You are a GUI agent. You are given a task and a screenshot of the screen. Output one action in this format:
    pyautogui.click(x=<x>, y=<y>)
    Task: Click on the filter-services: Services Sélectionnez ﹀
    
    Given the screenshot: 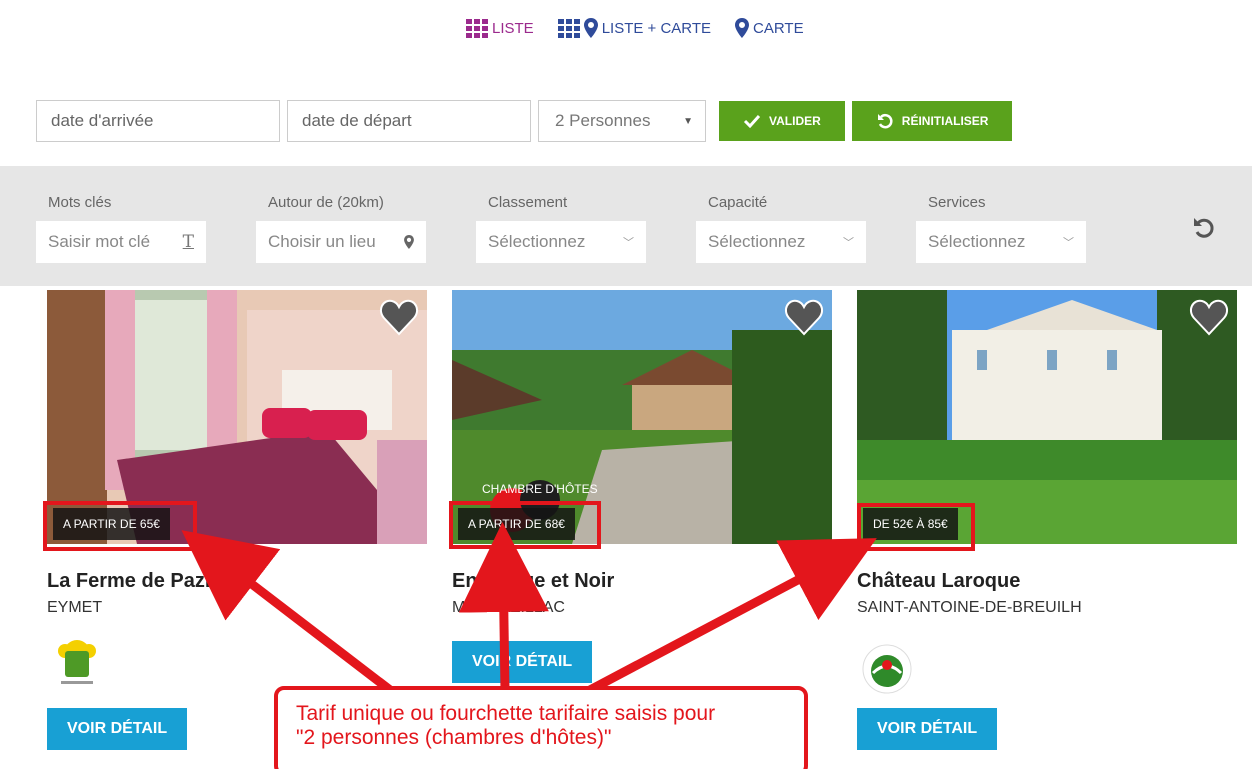 What is the action you would take?
    pyautogui.click(x=1002, y=228)
    